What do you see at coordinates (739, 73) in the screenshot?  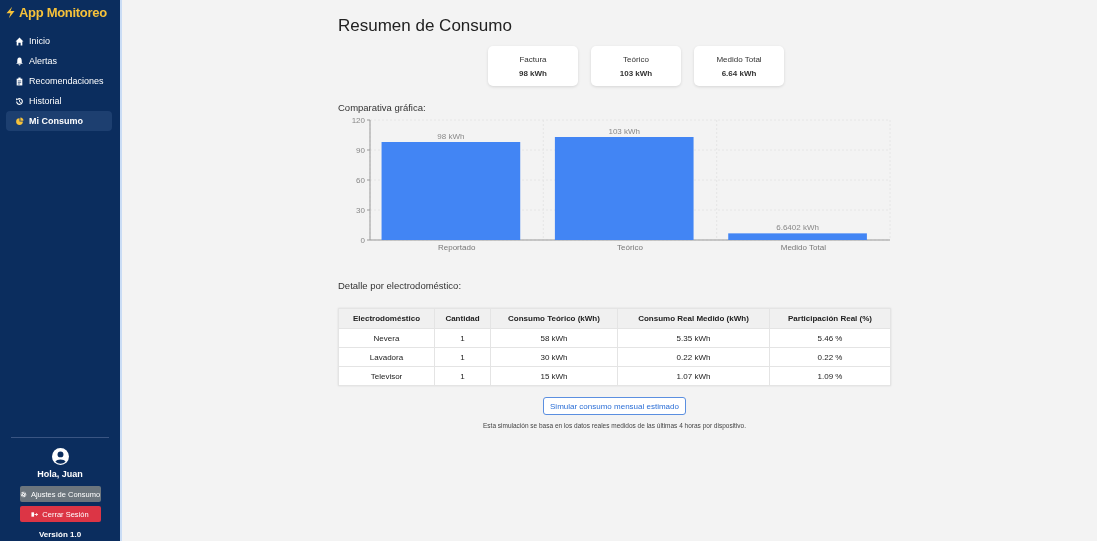 I see `card-value: 6.64 kWh` at bounding box center [739, 73].